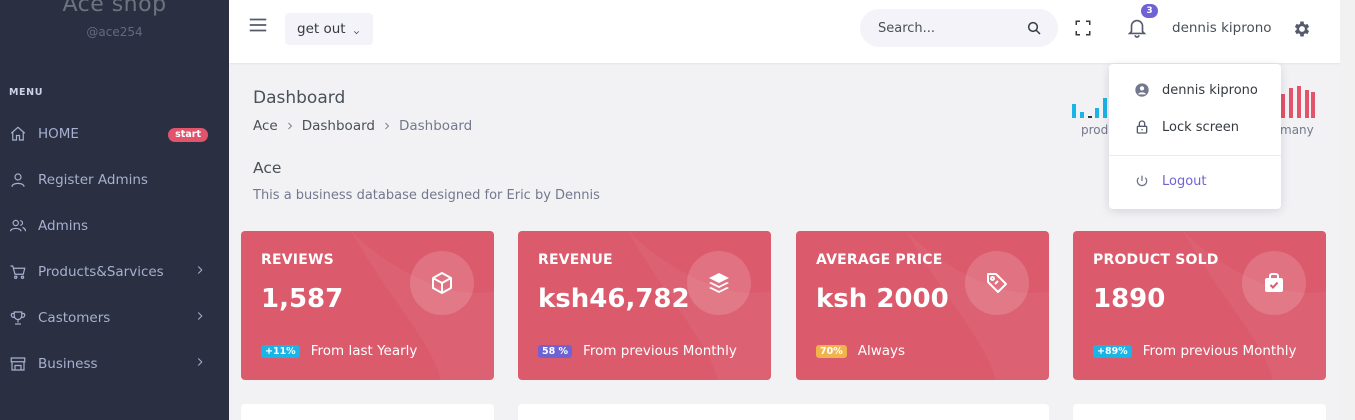 The height and width of the screenshot is (420, 1355). What do you see at coordinates (1142, 181) in the screenshot?
I see `power-icon` at bounding box center [1142, 181].